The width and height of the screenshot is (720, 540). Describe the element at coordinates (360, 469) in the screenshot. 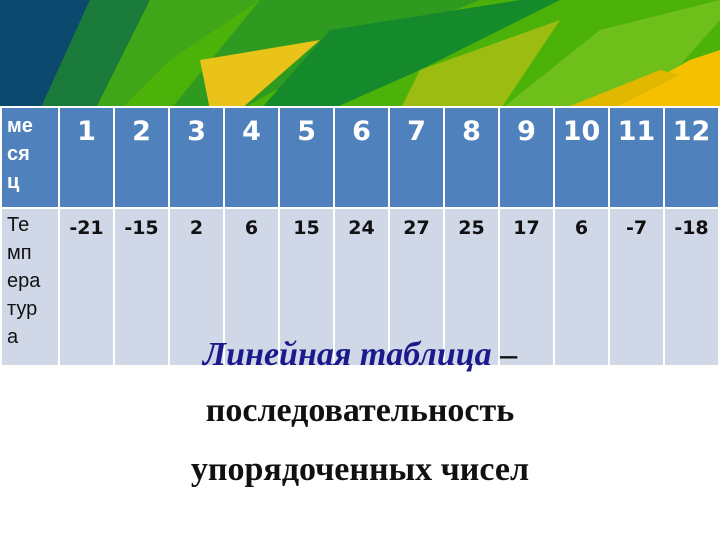

I see `caption-line-3: упорядоченных чисел` at that location.